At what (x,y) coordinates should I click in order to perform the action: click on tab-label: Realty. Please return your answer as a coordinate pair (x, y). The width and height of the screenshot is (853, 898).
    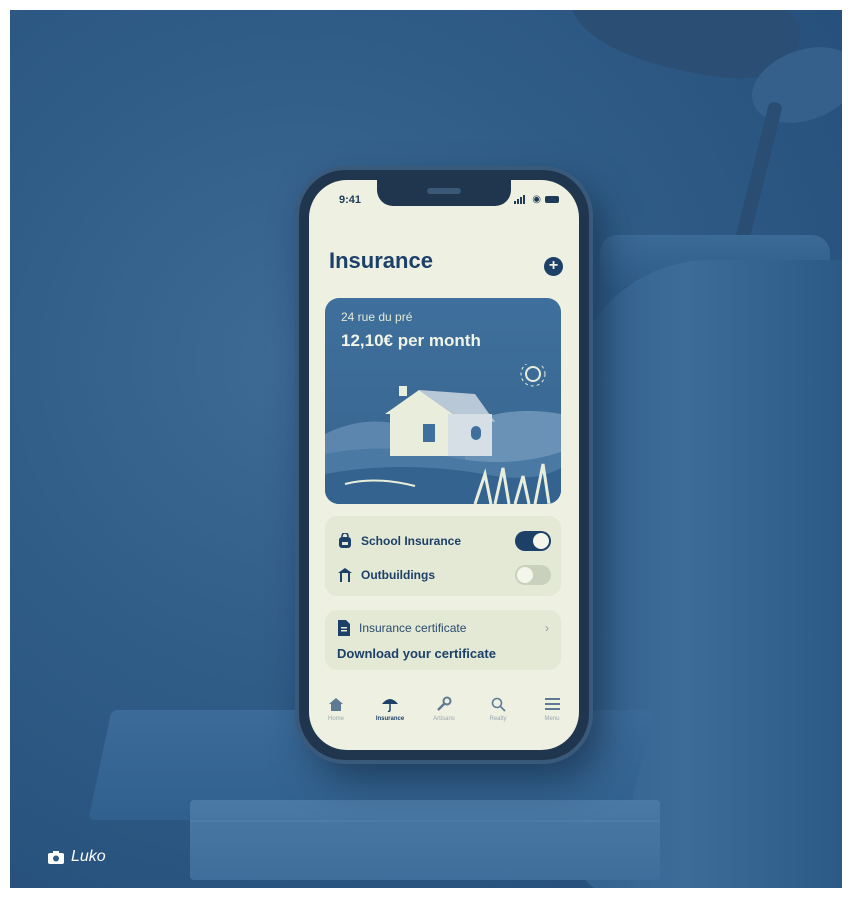
    Looking at the image, I should click on (498, 719).